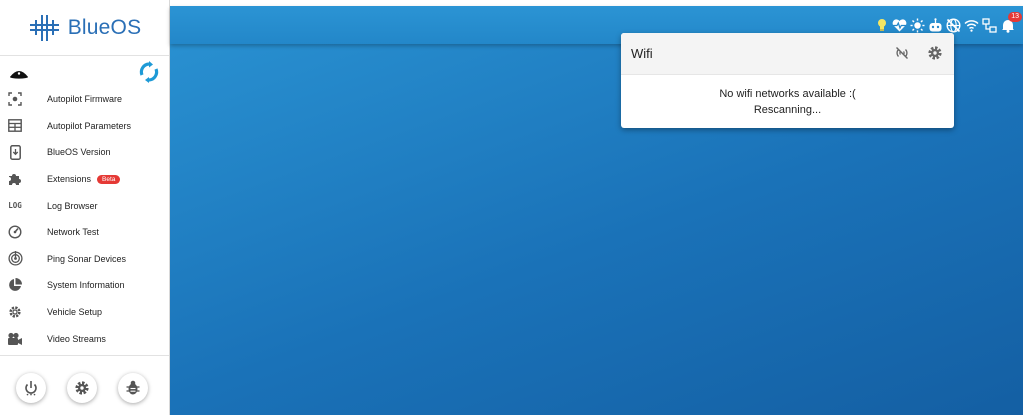 This screenshot has height=415, width=1023. I want to click on sidebar-item-log-browser: LOG Log Browser, so click(84, 205).